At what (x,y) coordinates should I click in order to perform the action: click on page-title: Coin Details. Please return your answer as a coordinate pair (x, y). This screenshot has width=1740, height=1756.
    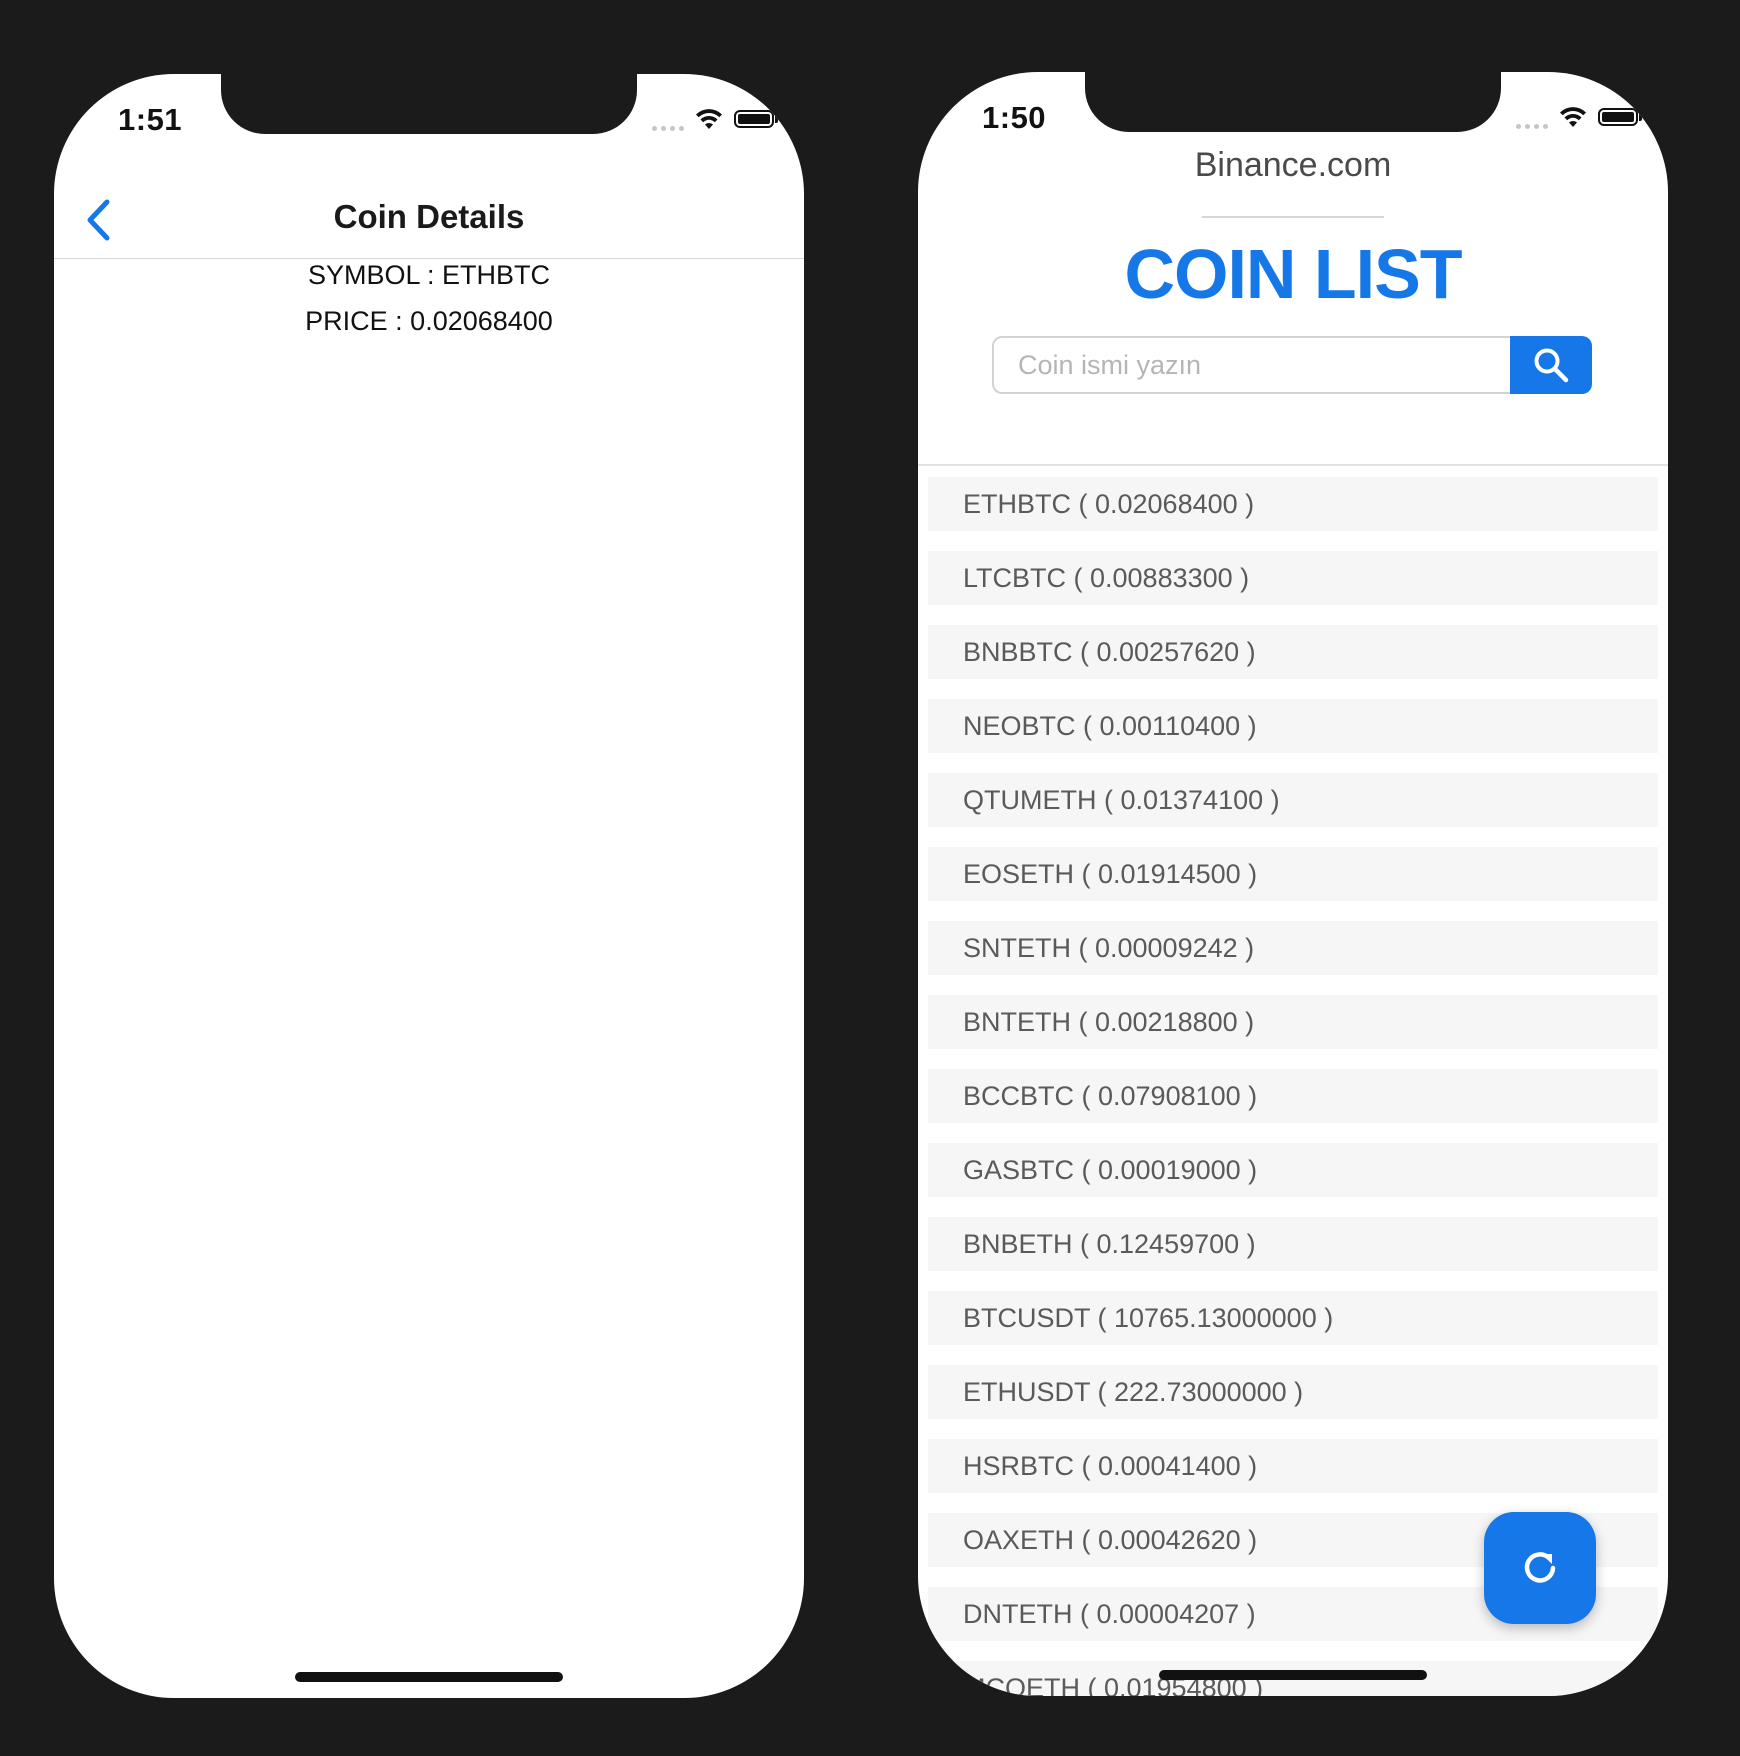
    Looking at the image, I should click on (429, 216).